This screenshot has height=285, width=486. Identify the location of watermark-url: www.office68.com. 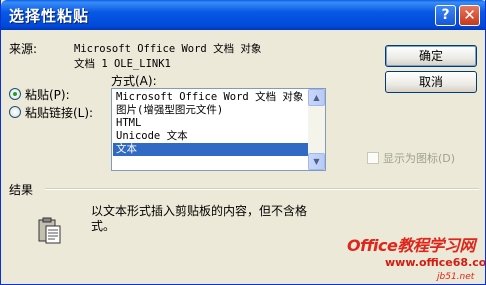
(435, 262).